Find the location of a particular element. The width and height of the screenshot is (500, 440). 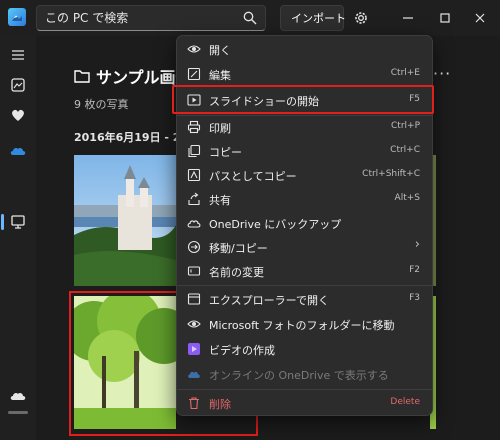

more-options-icon: ··· is located at coordinates (442, 73).